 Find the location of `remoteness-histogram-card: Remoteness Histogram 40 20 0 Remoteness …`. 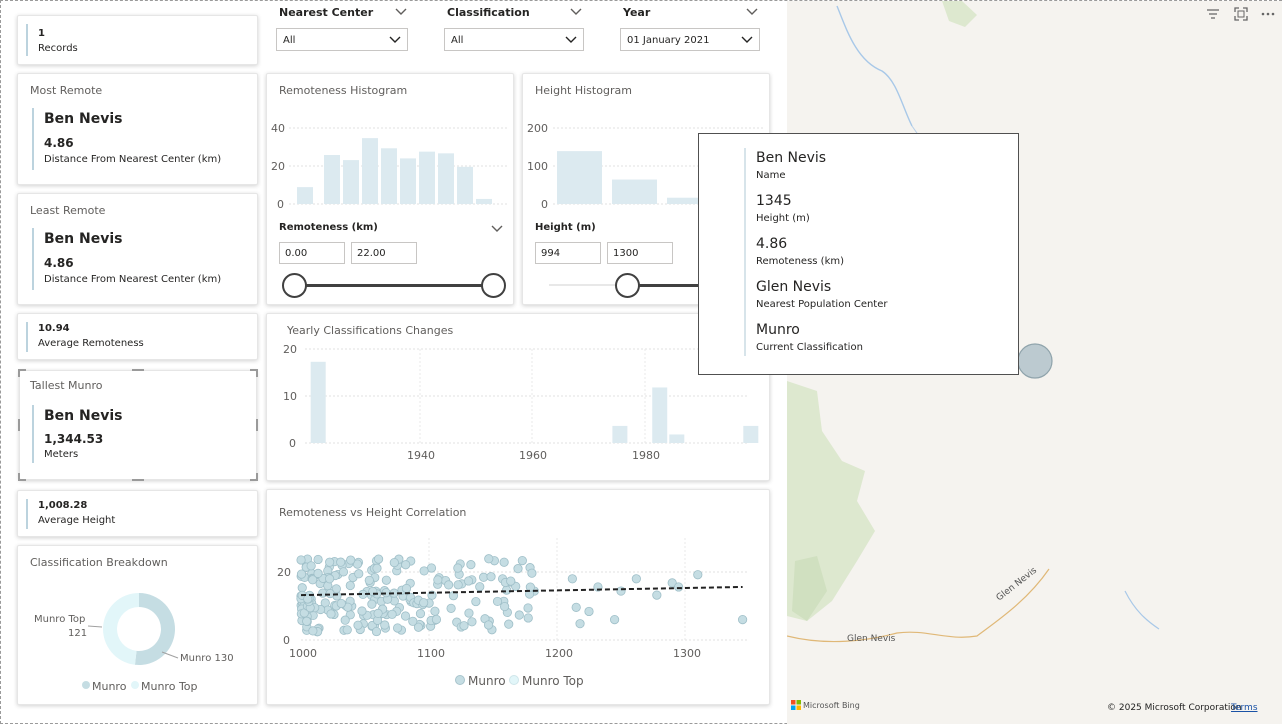

remoteness-histogram-card: Remoteness Histogram 40 20 0 Remoteness … is located at coordinates (390, 189).